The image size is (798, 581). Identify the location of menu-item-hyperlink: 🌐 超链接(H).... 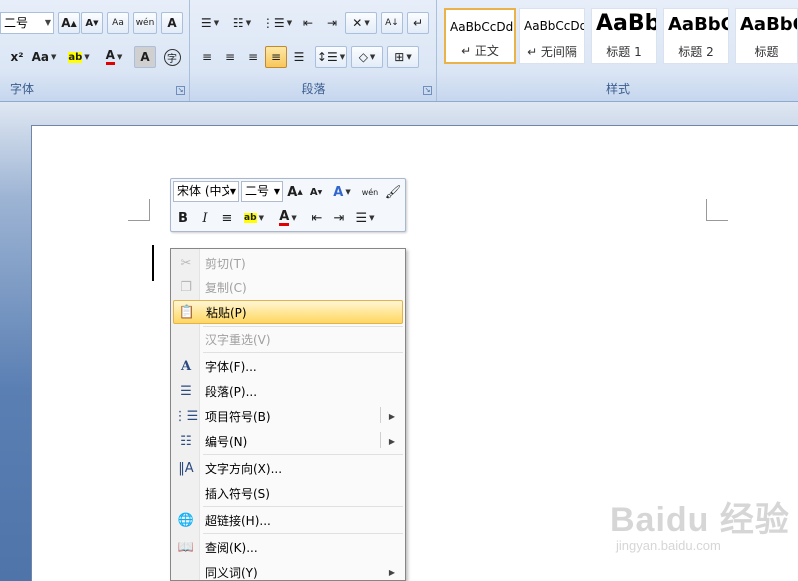
(288, 520).